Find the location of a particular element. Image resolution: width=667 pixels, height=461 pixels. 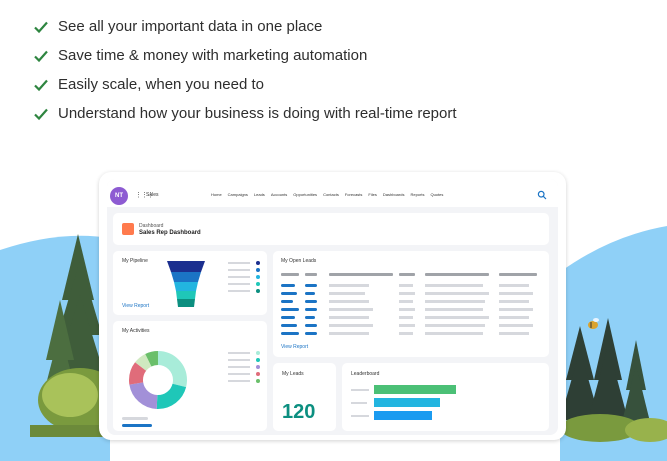

open-leads-title: My Open Leads is located at coordinates (299, 261).